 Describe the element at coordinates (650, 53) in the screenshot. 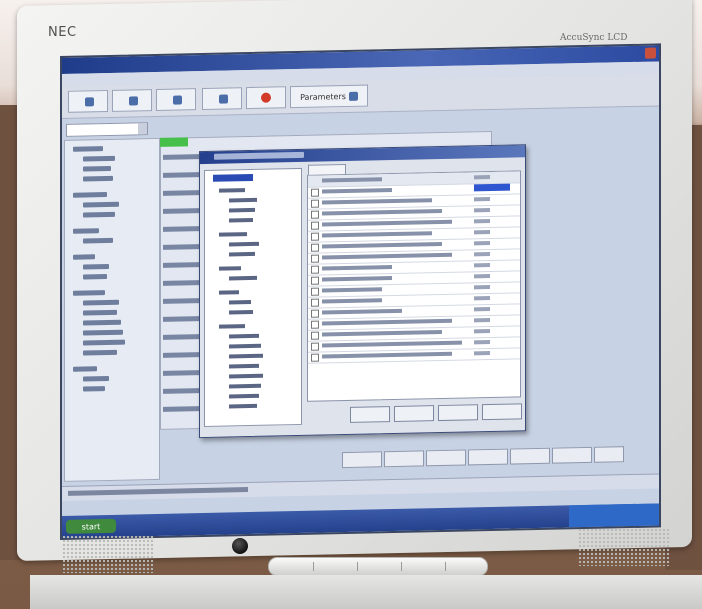

I see `close-icon` at that location.